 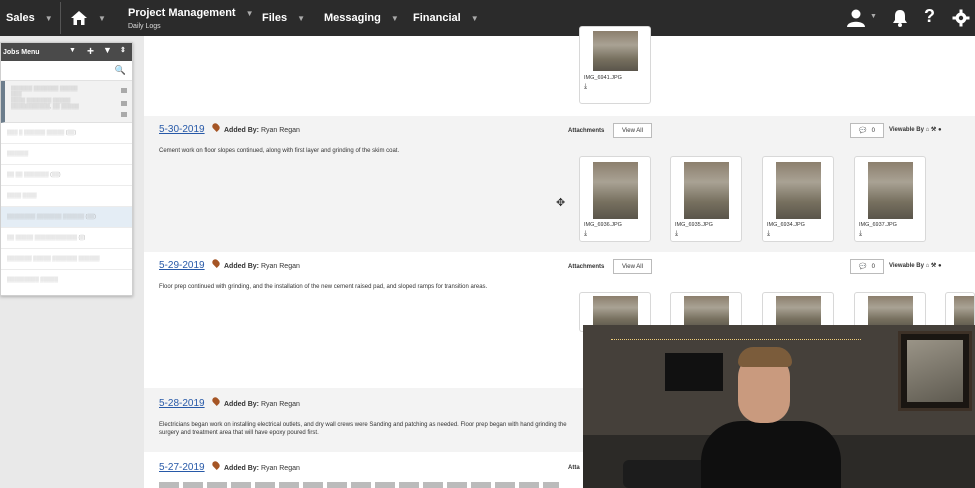 I want to click on attachment-thumbnail: IMG_6941.JPG ⤓, so click(x=615, y=65).